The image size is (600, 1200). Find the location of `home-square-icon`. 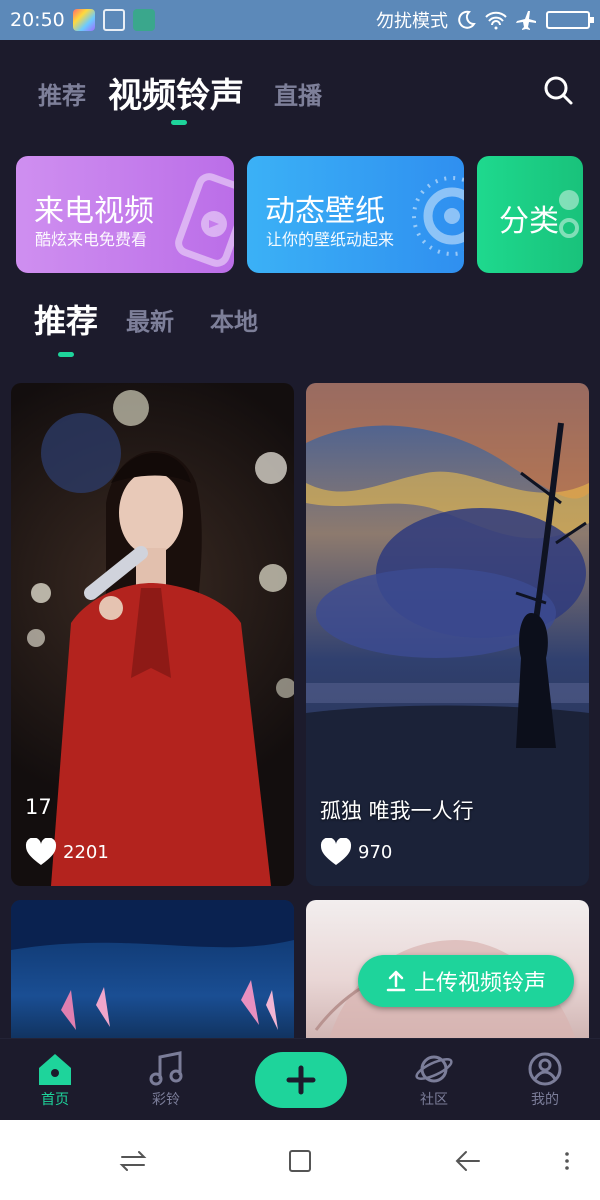

home-square-icon is located at coordinates (300, 1161).